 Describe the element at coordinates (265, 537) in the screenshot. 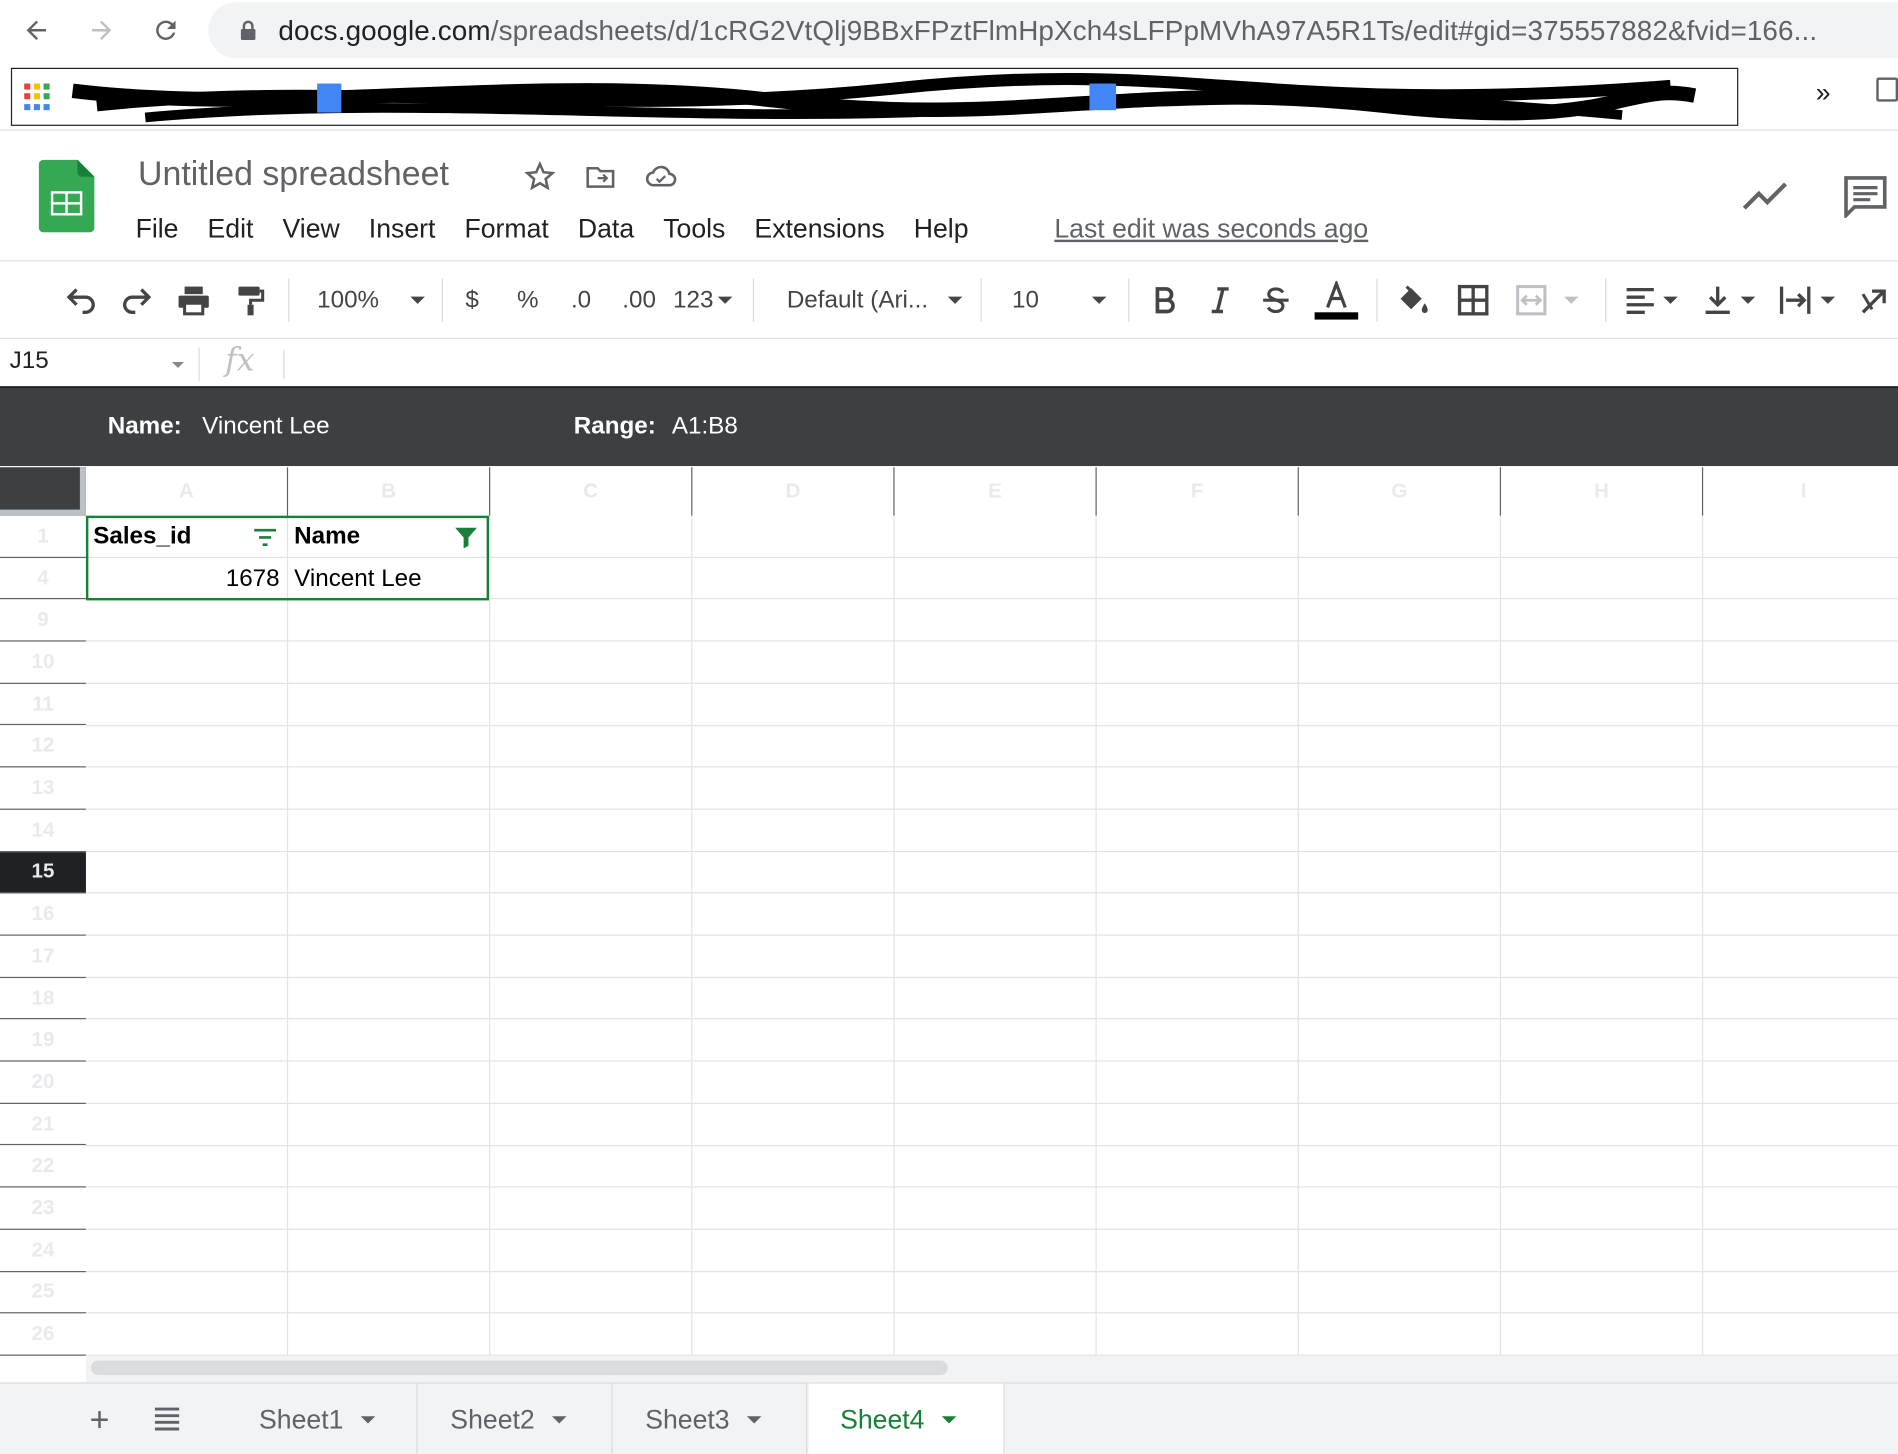

I see `filter-icon` at that location.